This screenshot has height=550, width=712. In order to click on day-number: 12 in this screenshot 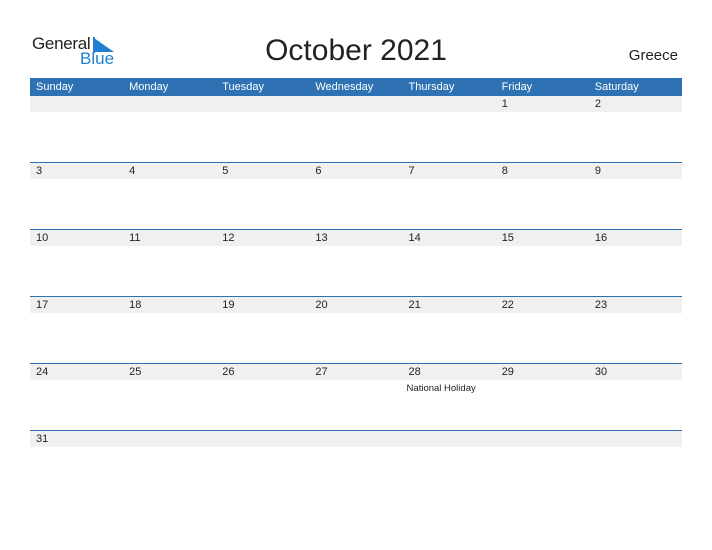, I will do `click(228, 238)`.